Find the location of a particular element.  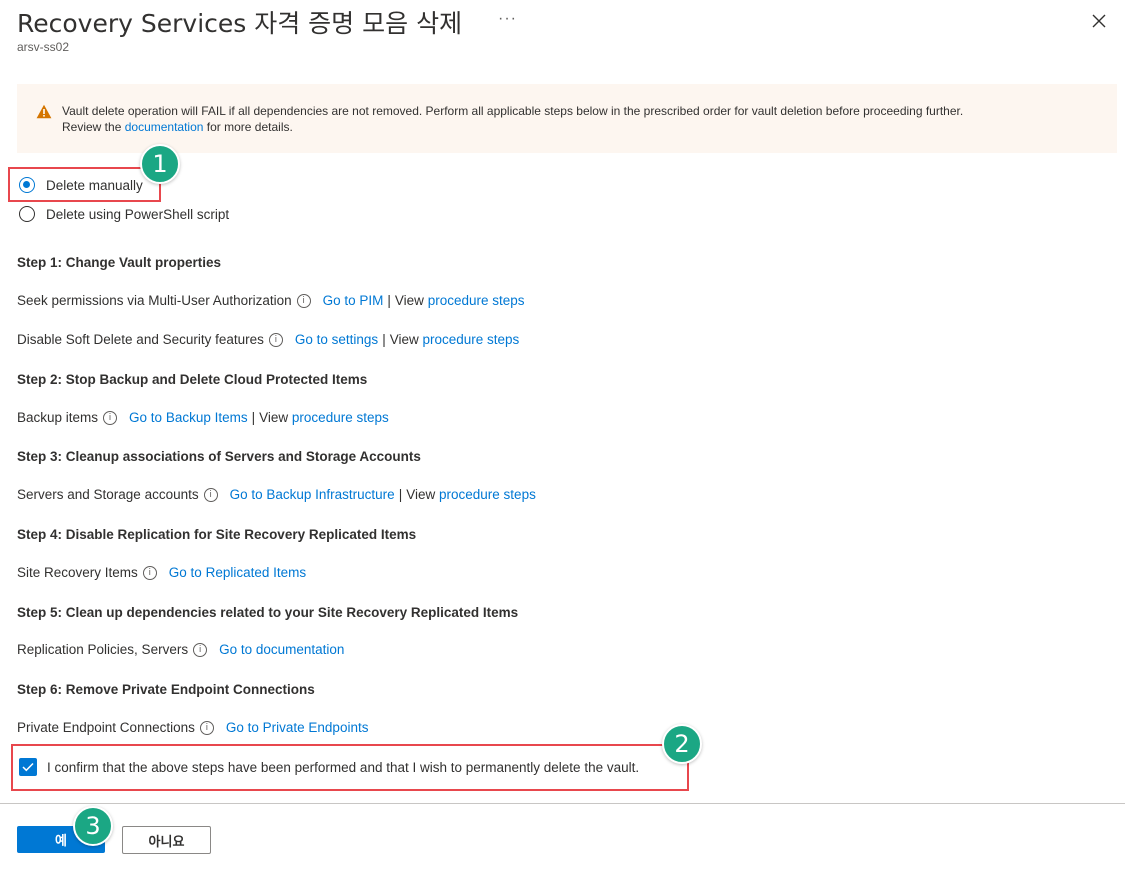

go-to-settings-link: Go to settings is located at coordinates (336, 339).